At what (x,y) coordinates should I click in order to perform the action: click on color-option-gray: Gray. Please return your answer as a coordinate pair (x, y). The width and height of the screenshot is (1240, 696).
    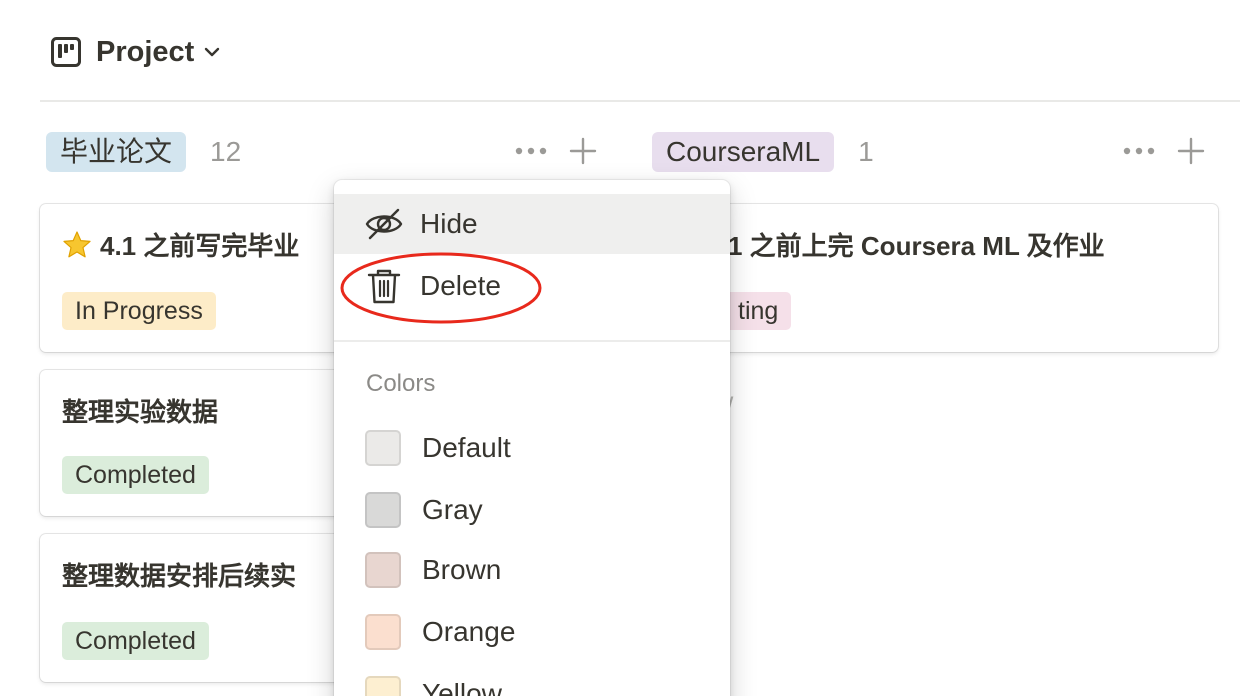
    Looking at the image, I should click on (532, 510).